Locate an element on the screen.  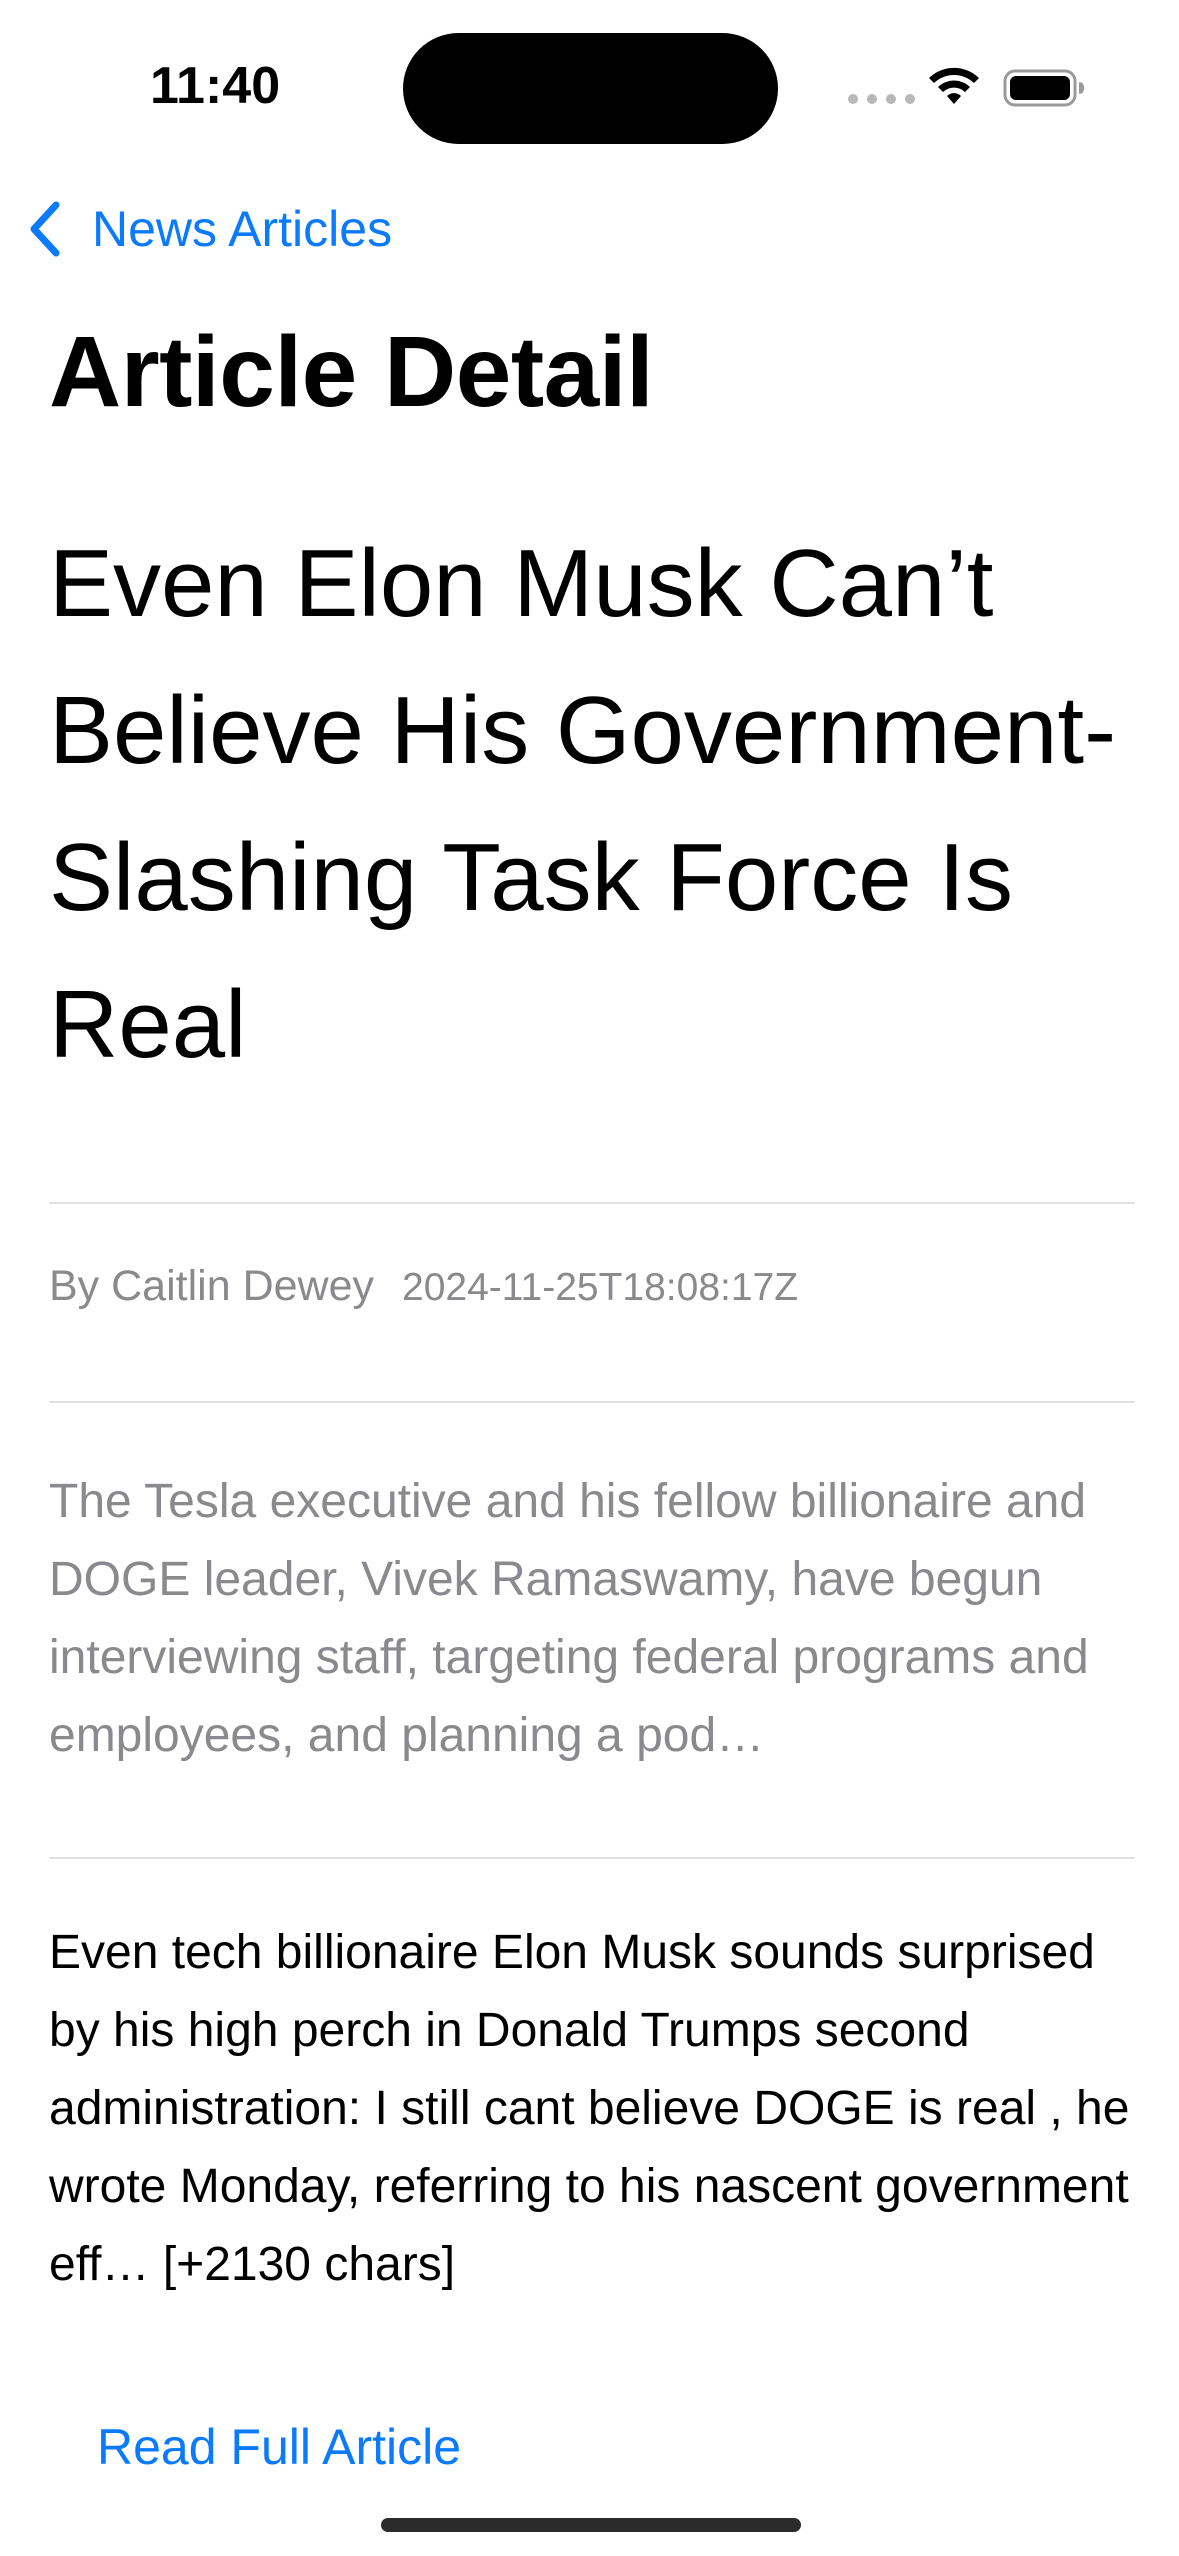
home-indicator is located at coordinates (591, 2525).